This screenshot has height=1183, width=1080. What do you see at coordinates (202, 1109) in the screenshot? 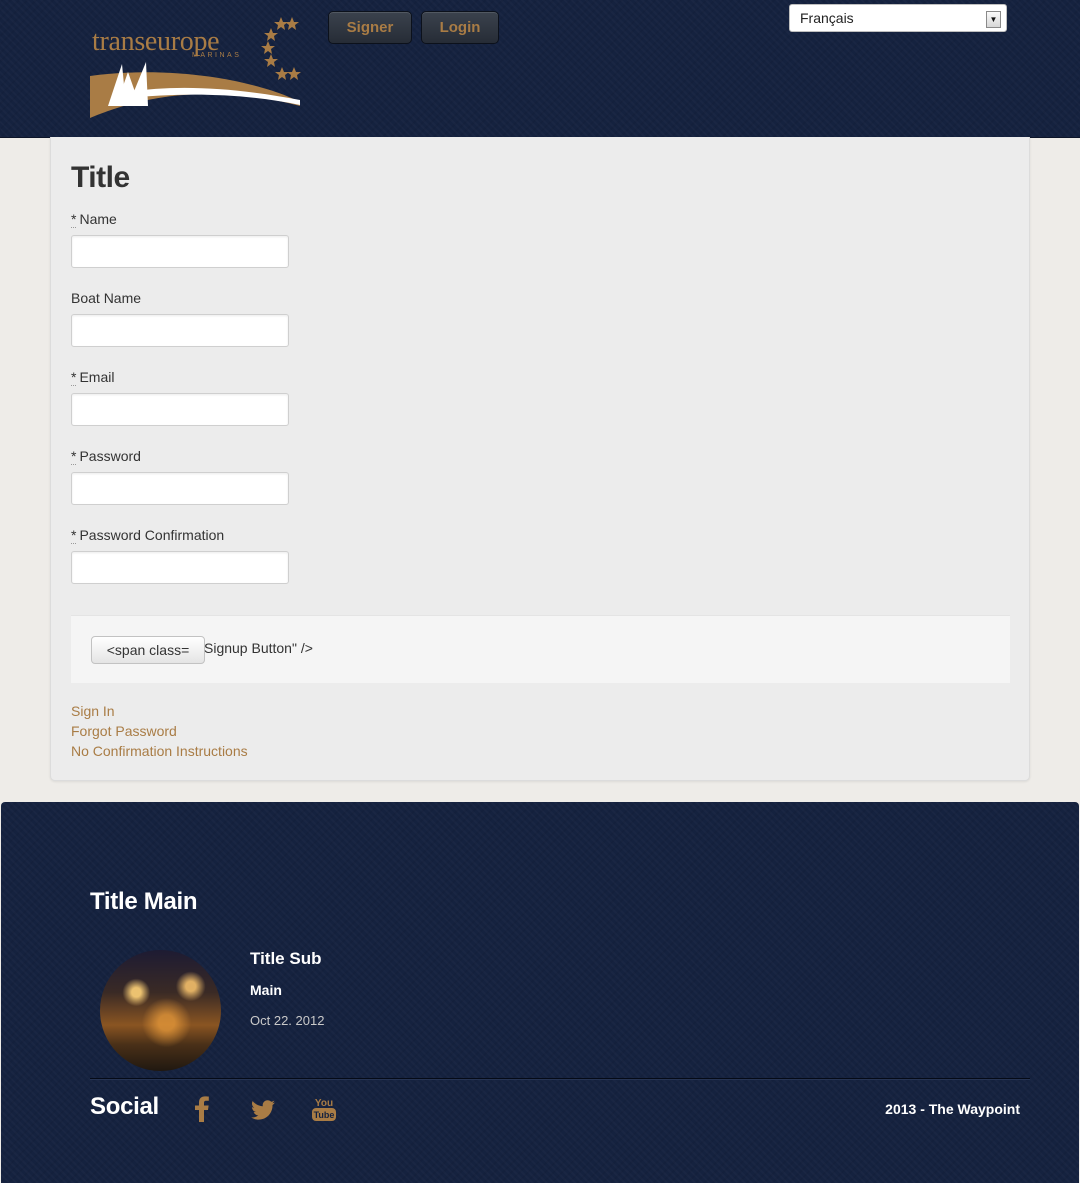
I see `facebook-icon` at bounding box center [202, 1109].